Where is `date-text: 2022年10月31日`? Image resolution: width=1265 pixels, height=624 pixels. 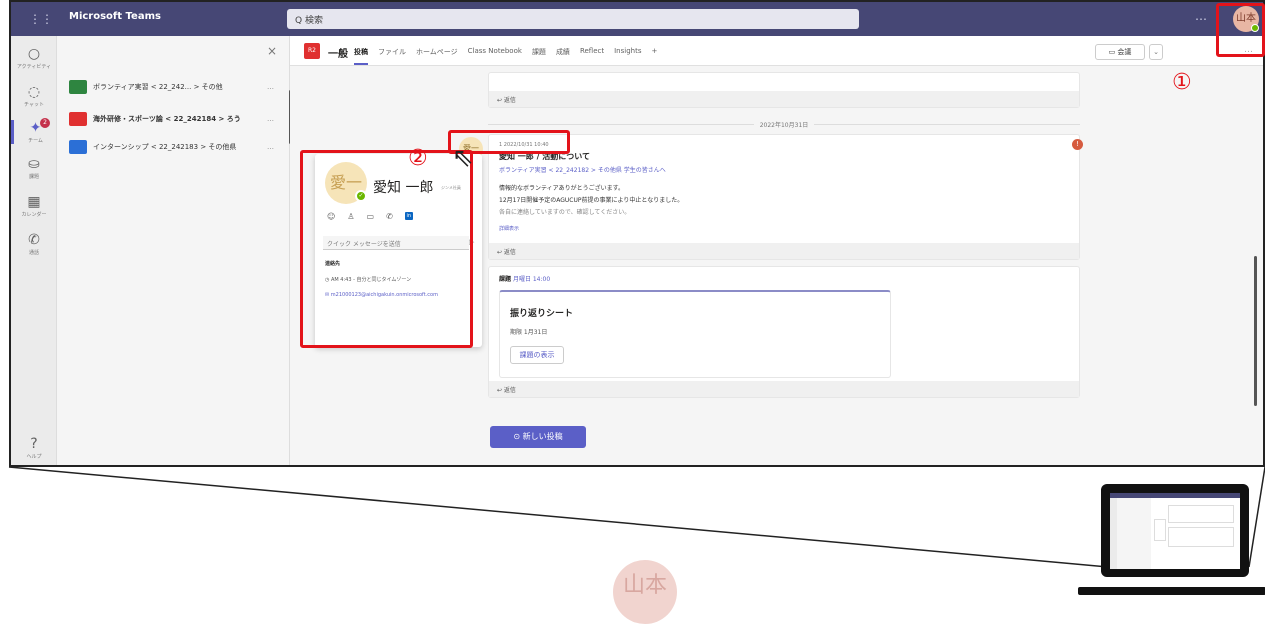 date-text: 2022年10月31日 is located at coordinates (784, 125).